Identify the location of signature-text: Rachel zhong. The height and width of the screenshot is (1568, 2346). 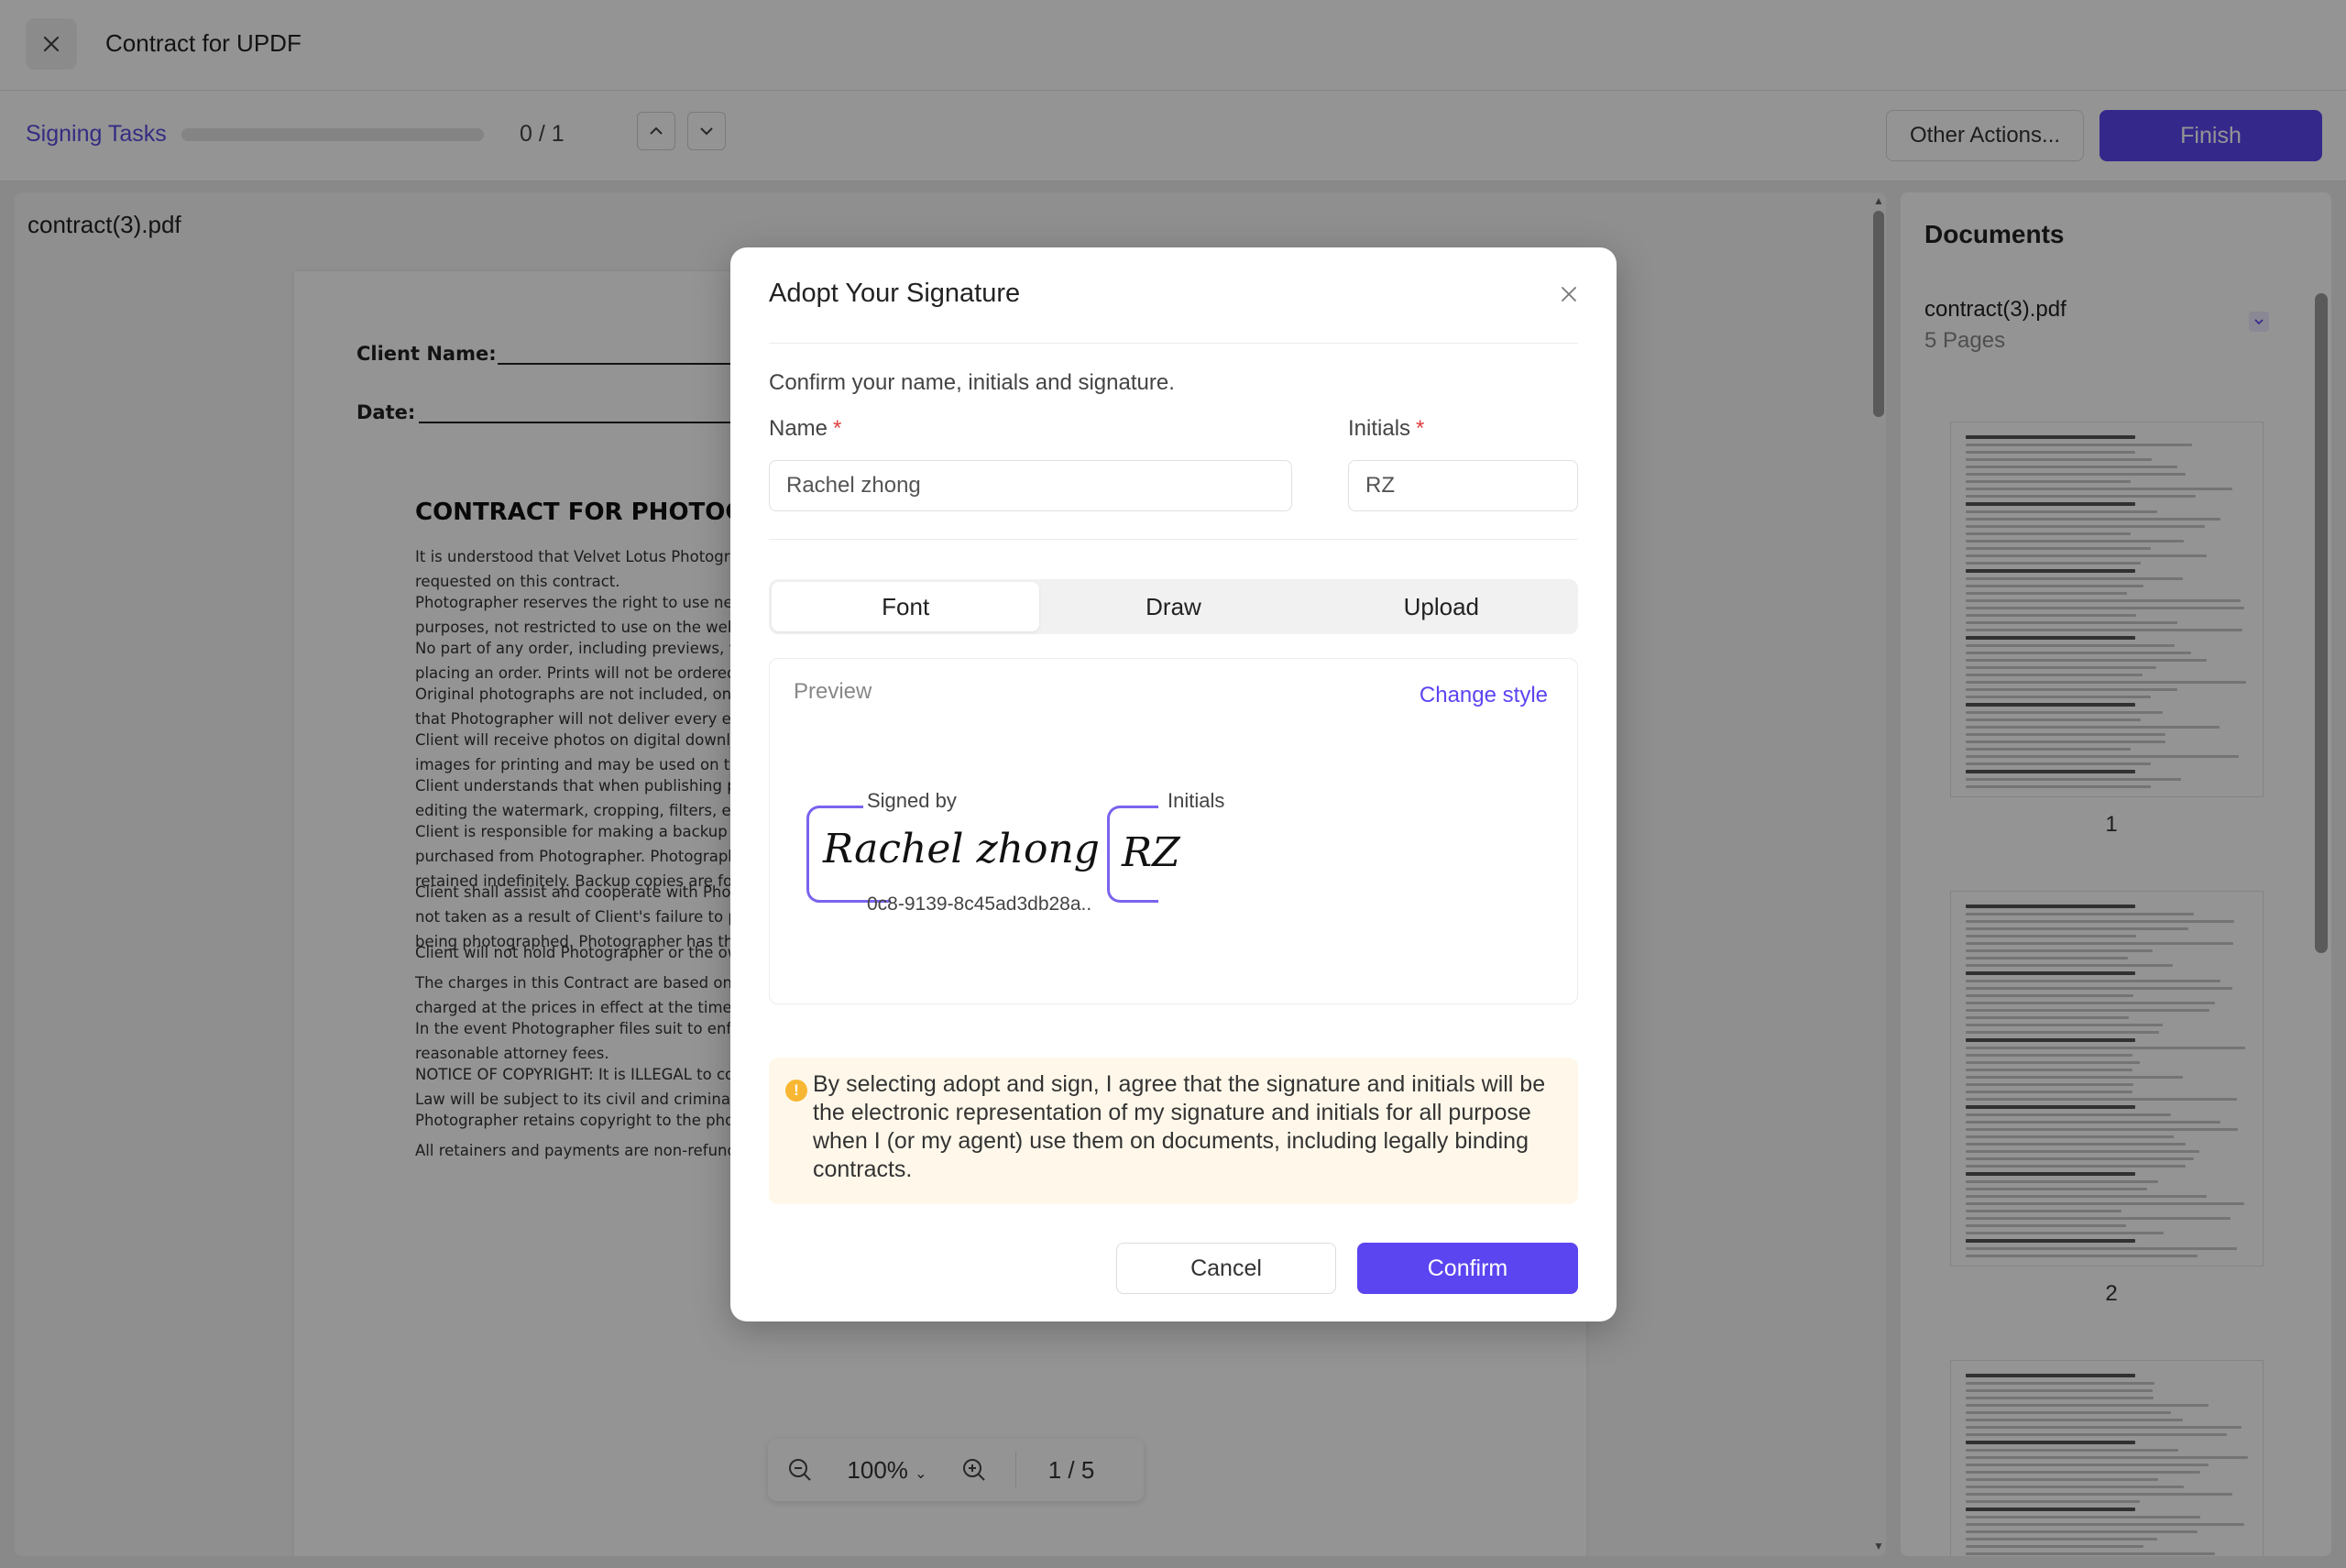
(961, 849).